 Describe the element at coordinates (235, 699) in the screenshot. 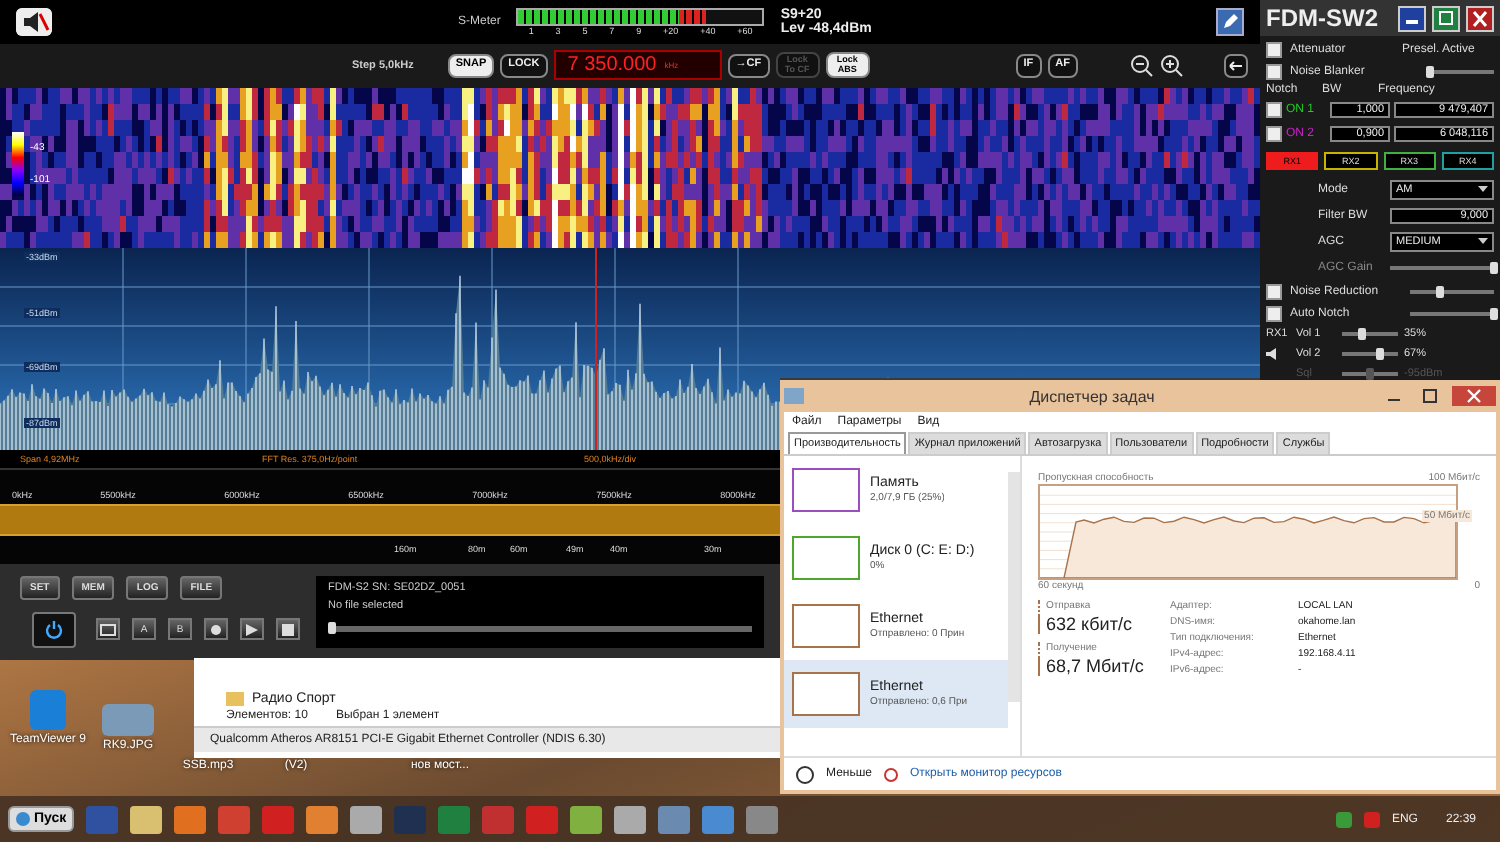

I see `folder-icon` at that location.